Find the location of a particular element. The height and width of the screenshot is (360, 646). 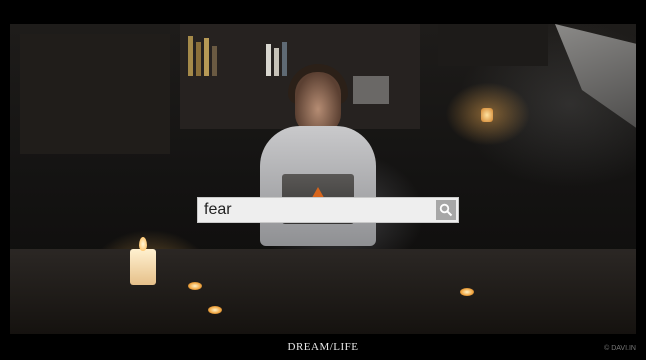

search-icon is located at coordinates (446, 210).